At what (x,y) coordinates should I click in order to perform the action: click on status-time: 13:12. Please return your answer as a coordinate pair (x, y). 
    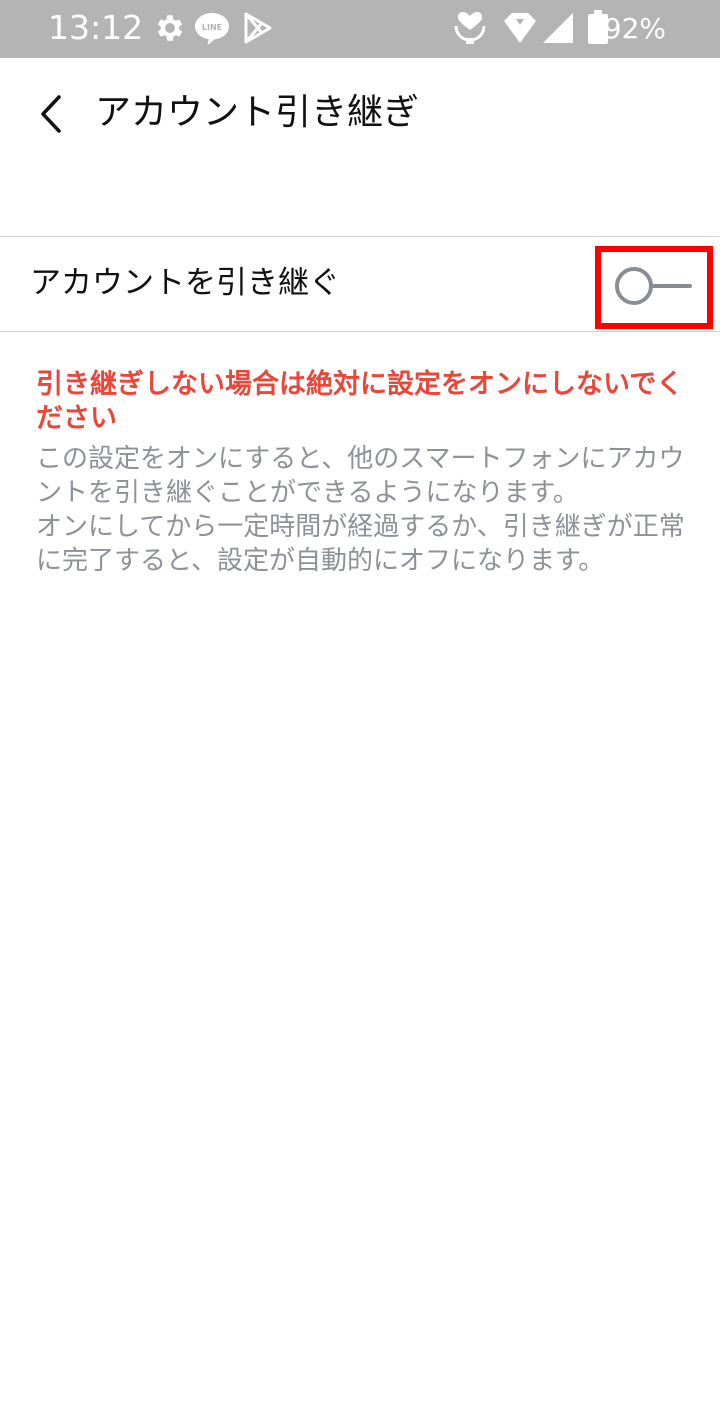
    Looking at the image, I should click on (96, 27).